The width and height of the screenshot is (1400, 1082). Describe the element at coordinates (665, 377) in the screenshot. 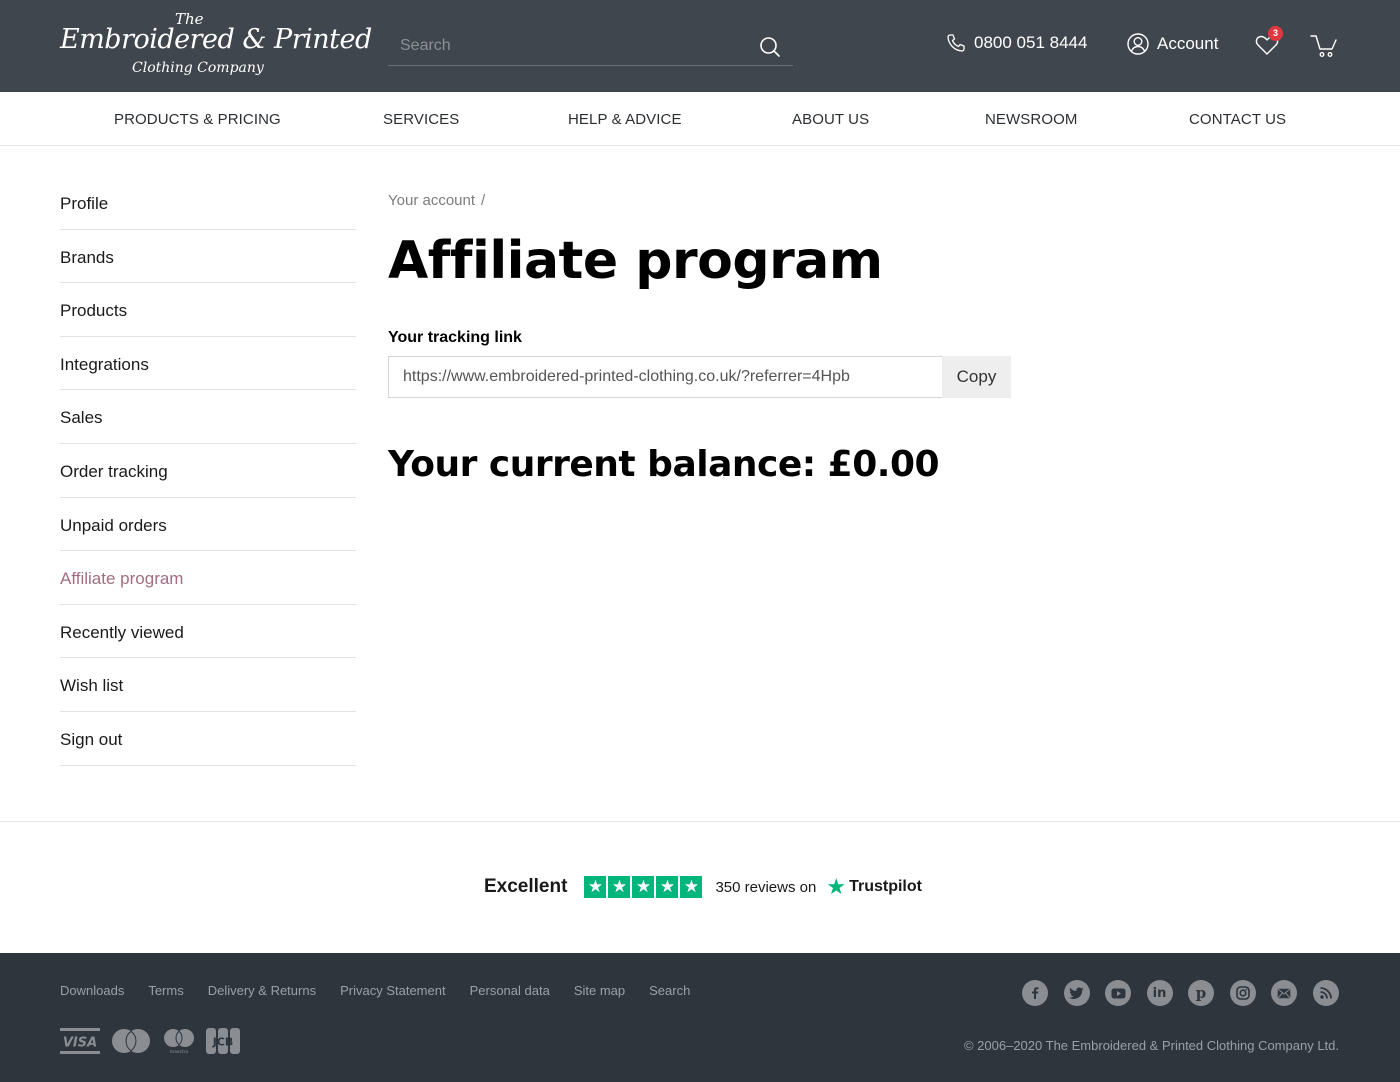

I see `tracking-link-field` at that location.